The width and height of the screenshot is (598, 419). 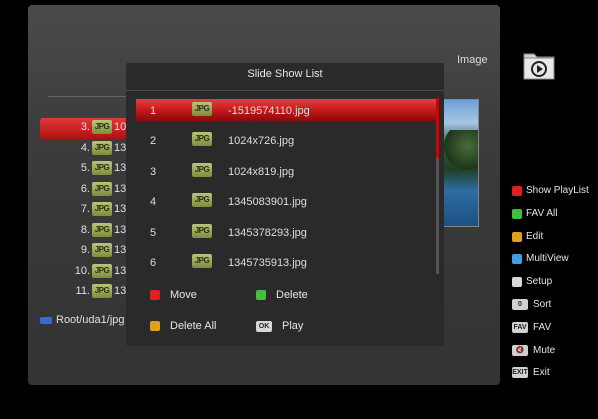 I want to click on fav-key-icon: FAV, so click(x=520, y=327).